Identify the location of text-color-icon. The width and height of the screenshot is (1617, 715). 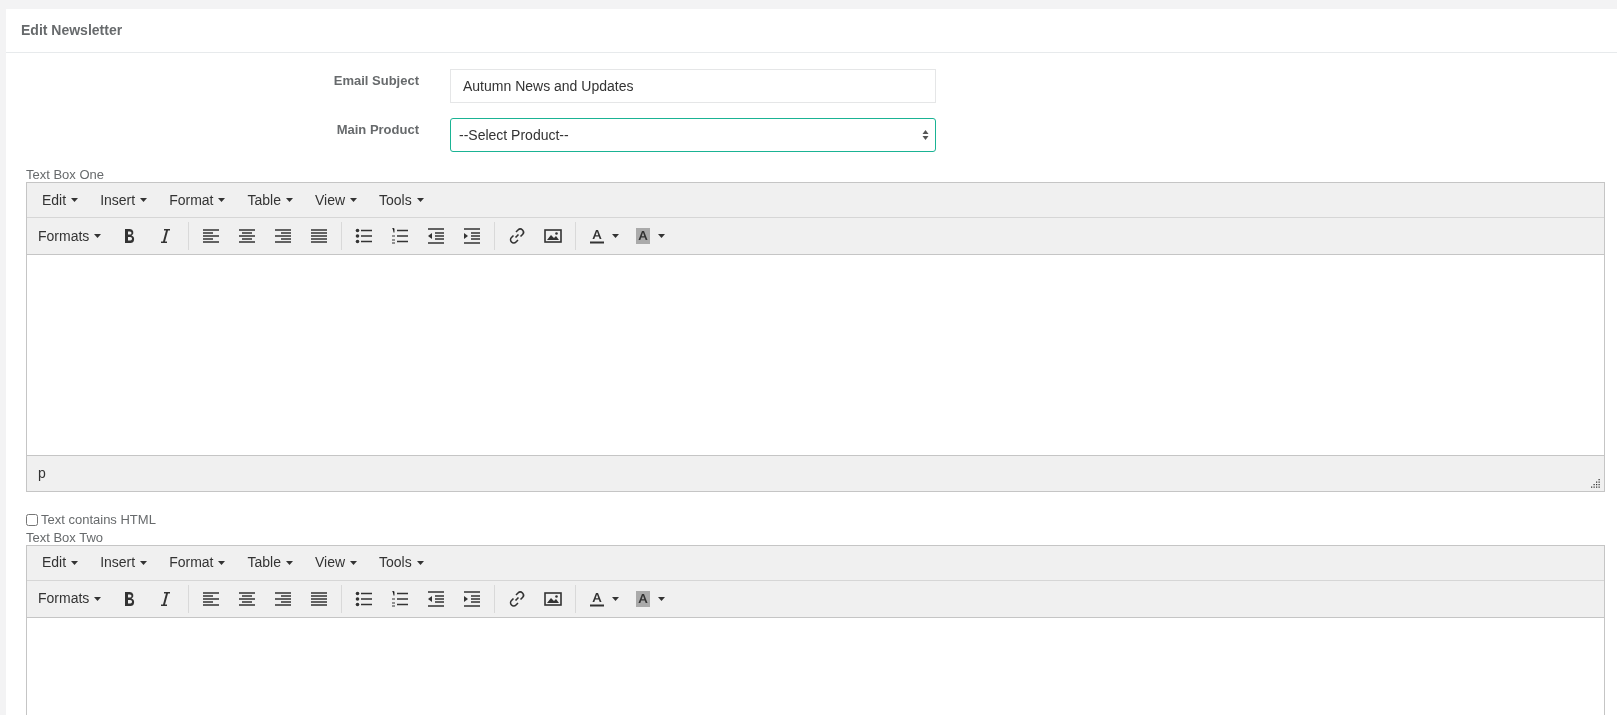
(596, 236).